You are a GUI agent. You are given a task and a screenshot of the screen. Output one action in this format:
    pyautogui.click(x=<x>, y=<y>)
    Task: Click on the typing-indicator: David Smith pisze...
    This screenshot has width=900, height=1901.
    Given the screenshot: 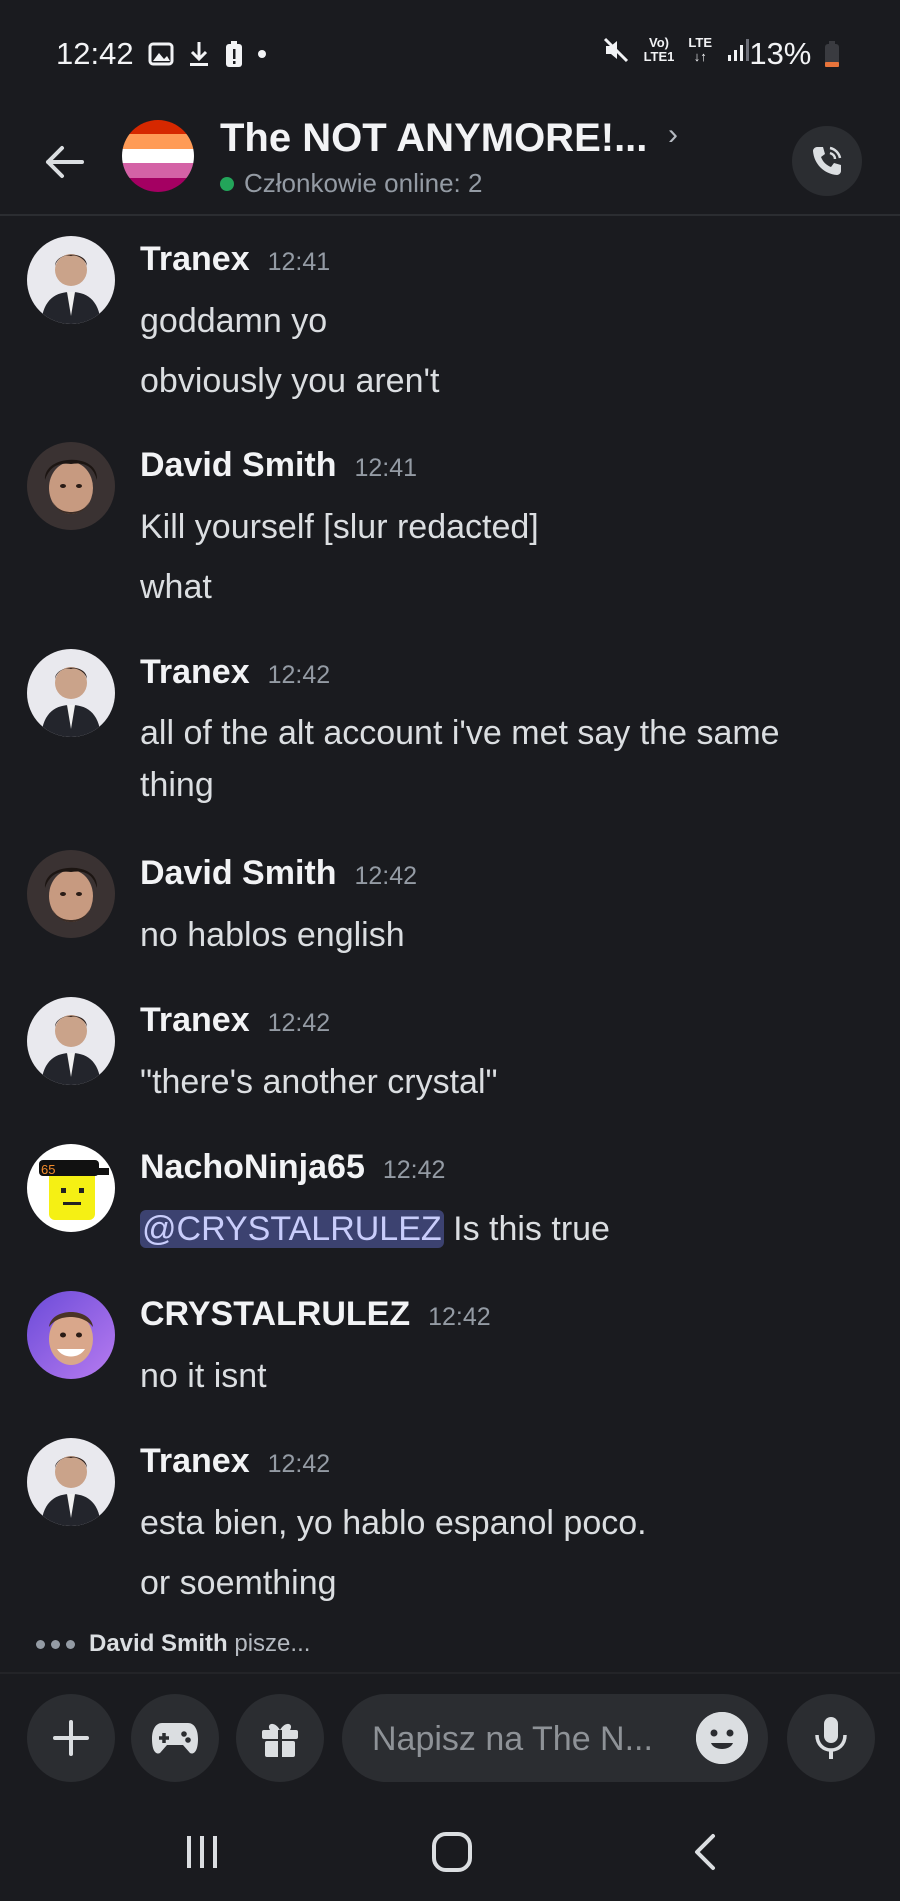 What is the action you would take?
    pyautogui.click(x=173, y=1644)
    